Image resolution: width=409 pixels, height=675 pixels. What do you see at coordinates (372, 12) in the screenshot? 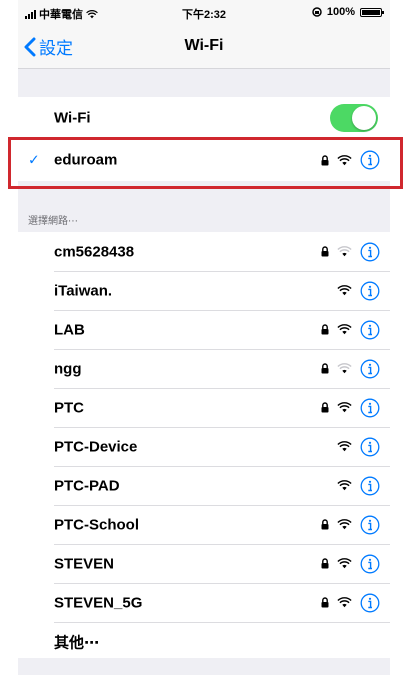
I see `battery-icon` at bounding box center [372, 12].